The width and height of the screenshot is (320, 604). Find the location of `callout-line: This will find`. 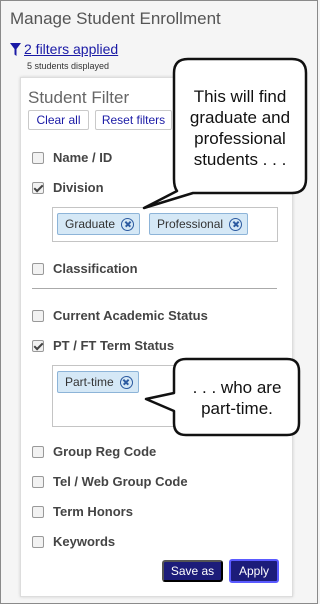

callout-line: This will find is located at coordinates (240, 96).